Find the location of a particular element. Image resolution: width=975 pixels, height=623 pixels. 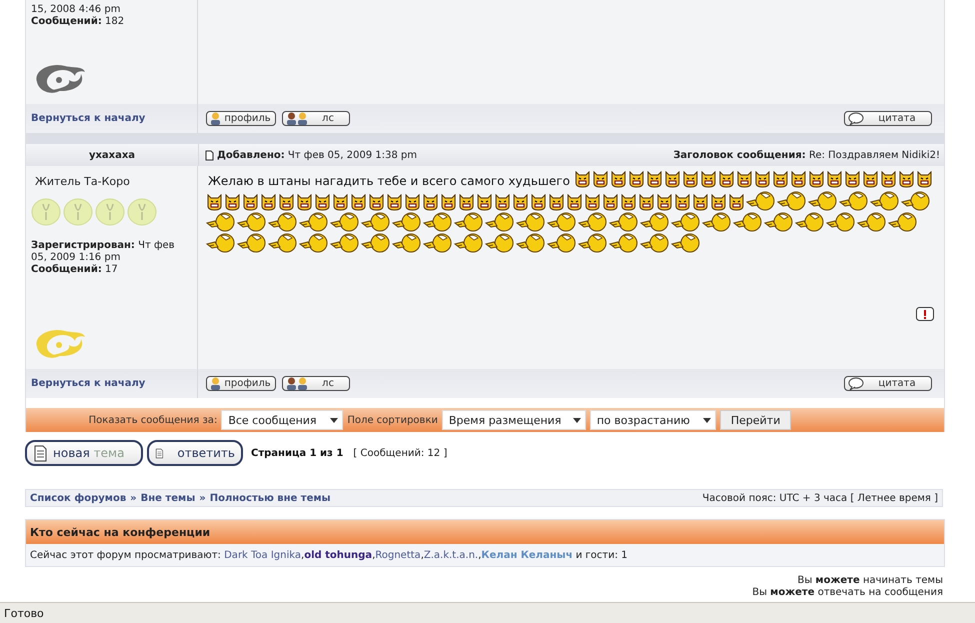

speech-bubble-icon is located at coordinates (856, 383).